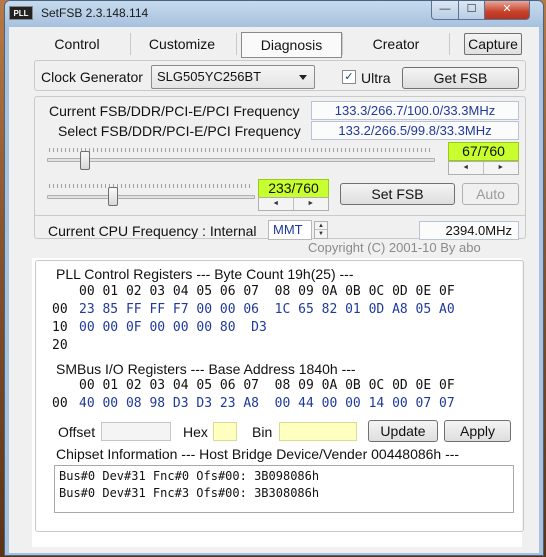 This screenshot has height=557, width=546. I want to click on pci-slider-value: 233/760, so click(293, 188).